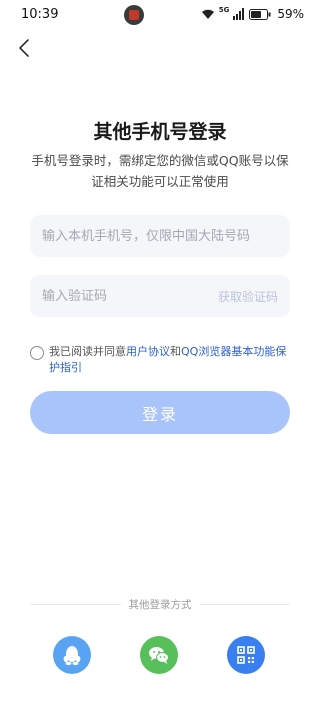  Describe the element at coordinates (260, 14) in the screenshot. I see `battery-icon` at that location.